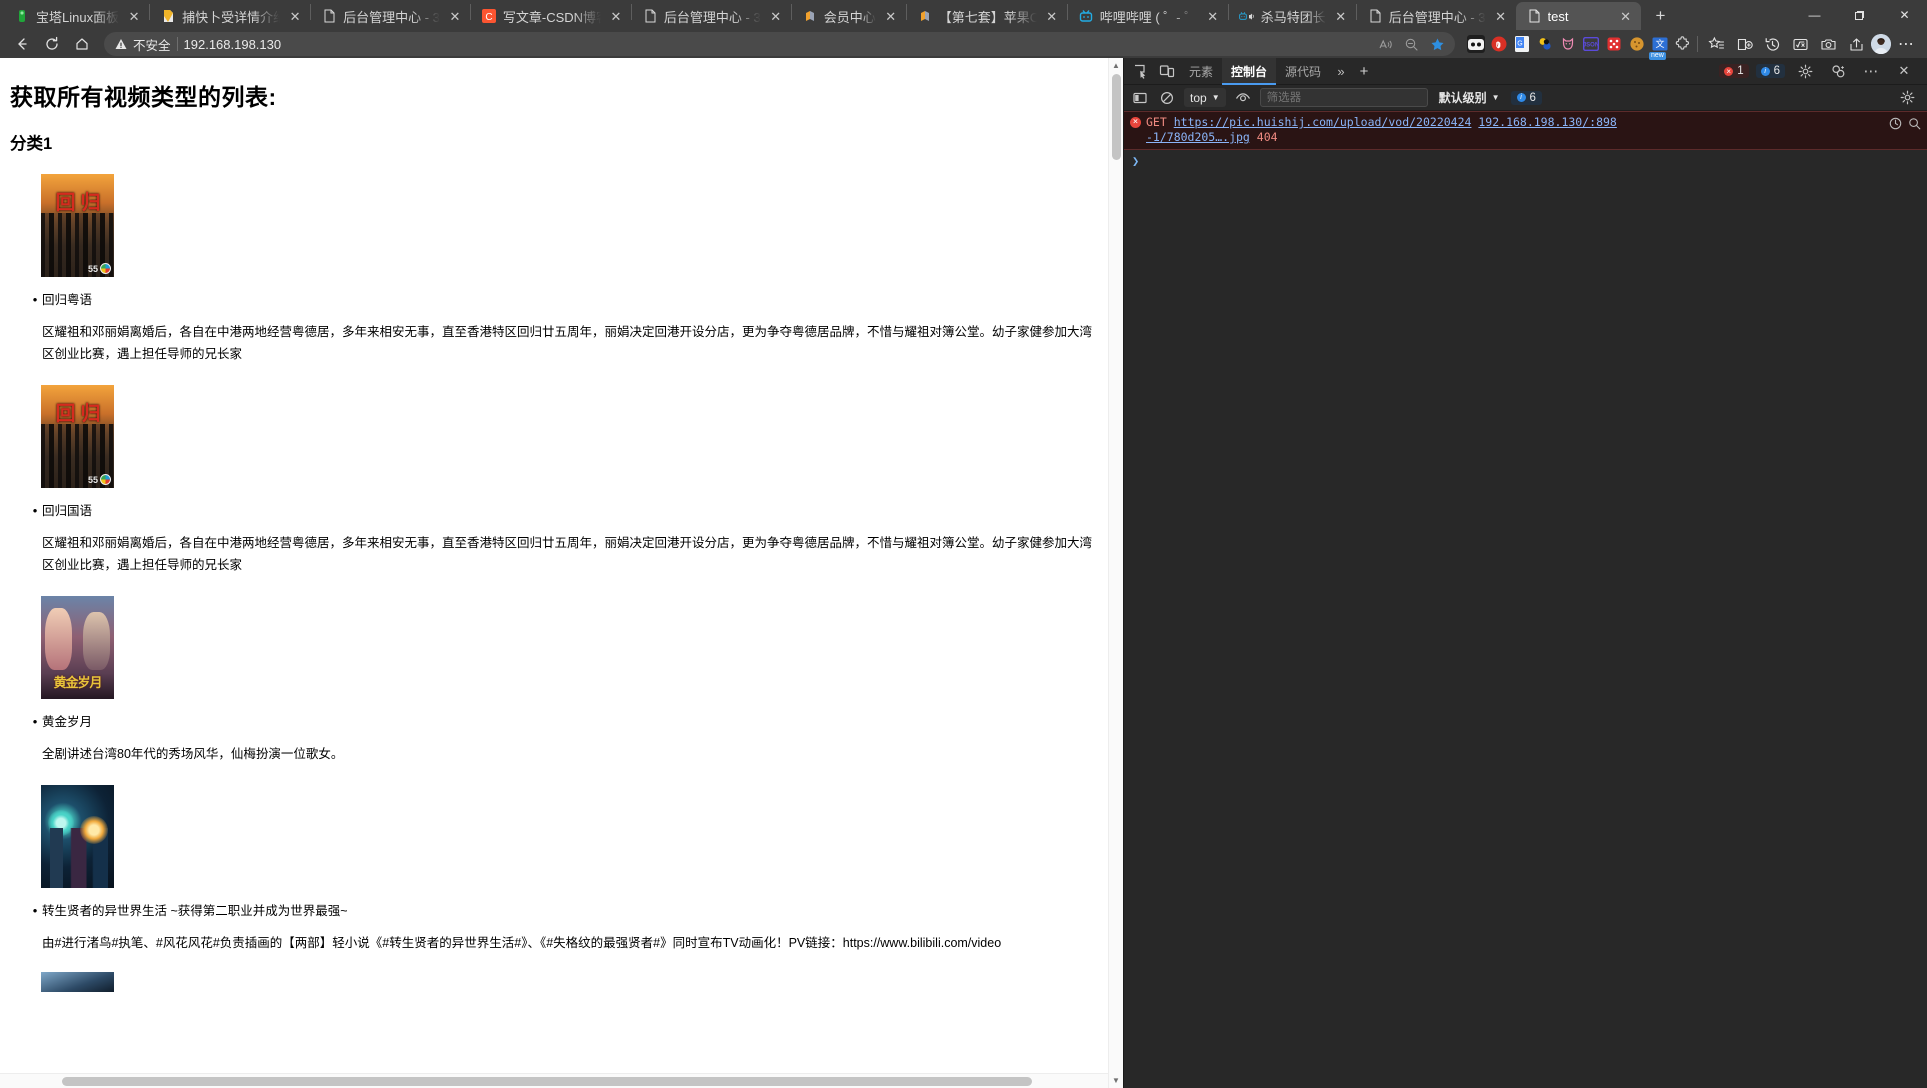 The image size is (1927, 1088). What do you see at coordinates (1469, 97) in the screenshot?
I see `log-level-select: 默认级别 ▼` at bounding box center [1469, 97].